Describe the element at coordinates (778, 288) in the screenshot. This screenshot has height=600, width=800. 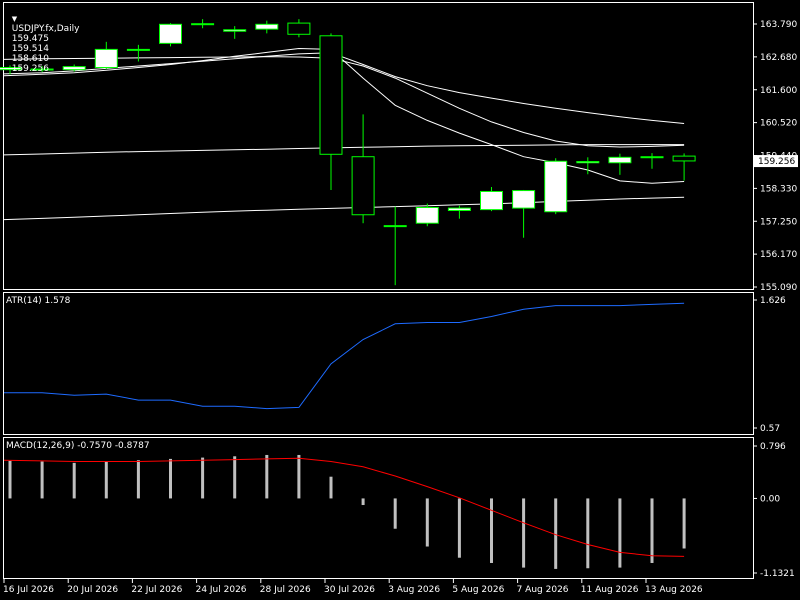
I see `price-tick-label: 155.090` at that location.